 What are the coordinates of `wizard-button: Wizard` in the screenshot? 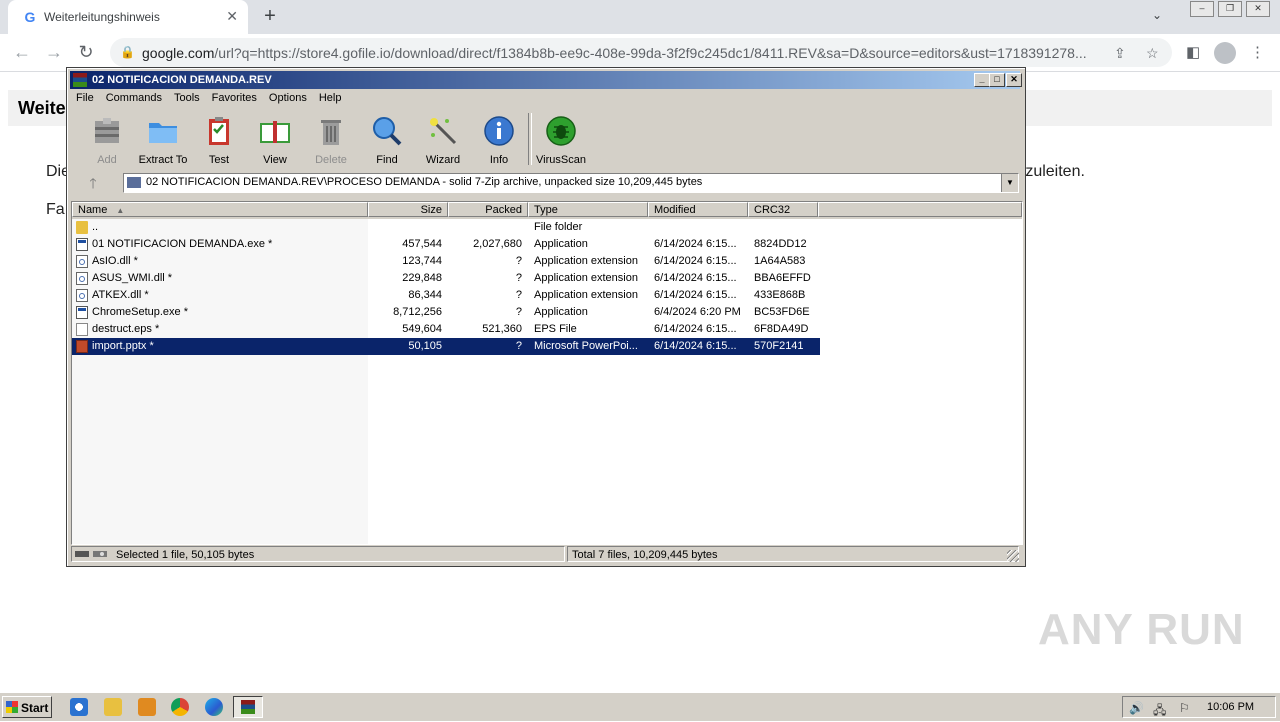 It's located at (443, 139).